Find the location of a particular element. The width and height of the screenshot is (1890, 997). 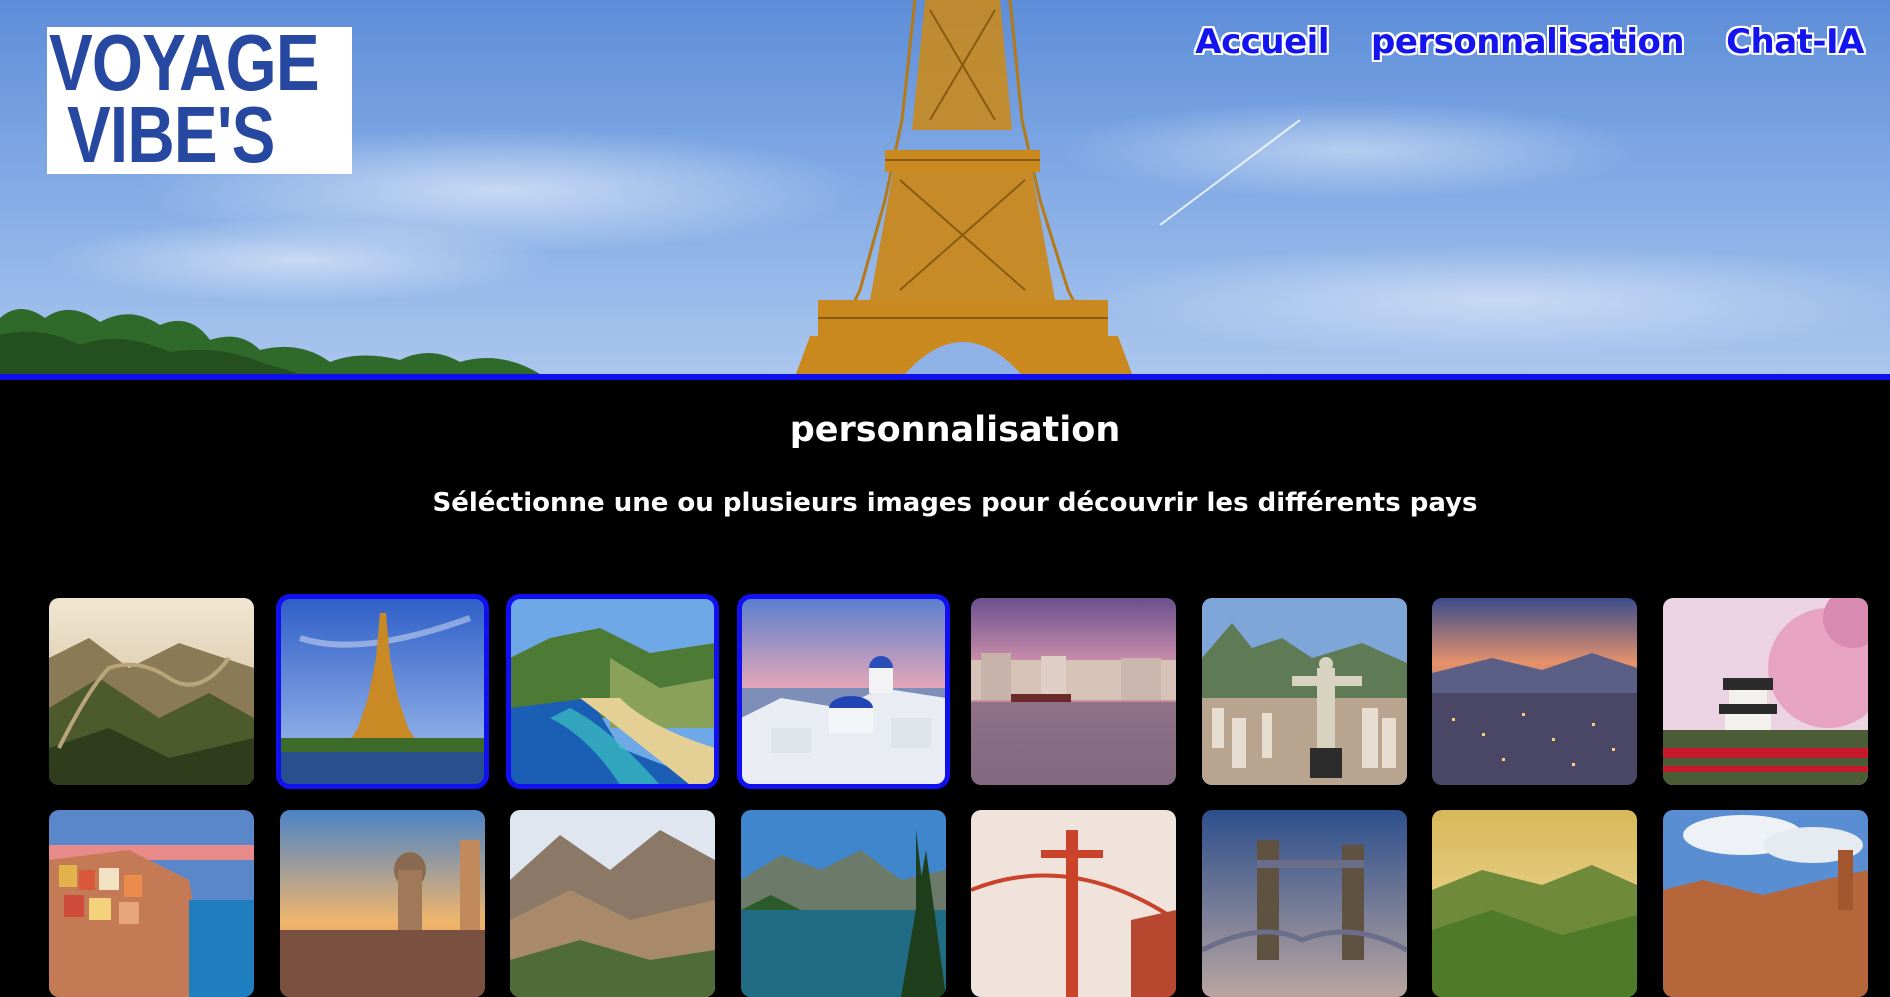

page-title: personnalisation is located at coordinates (955, 430).